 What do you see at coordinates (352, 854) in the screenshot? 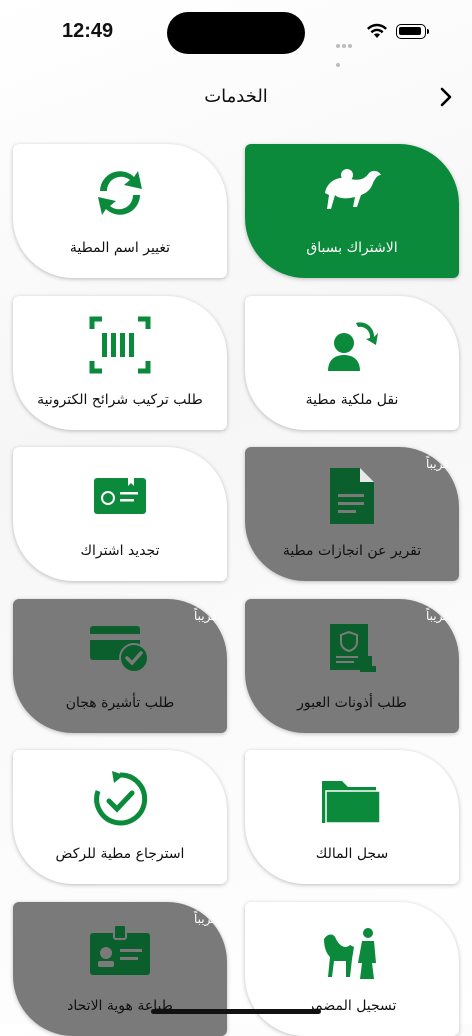
I see `card-label: سجل المالك` at bounding box center [352, 854].